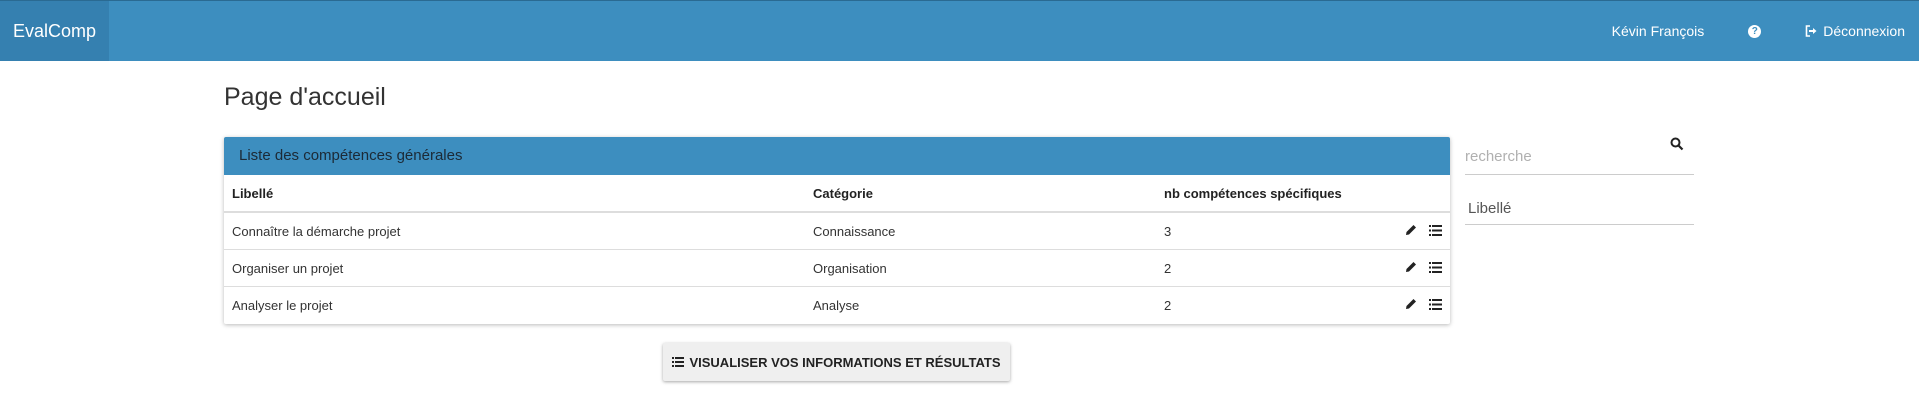  What do you see at coordinates (854, 231) in the screenshot?
I see `cell-categorie: Connaissance` at bounding box center [854, 231].